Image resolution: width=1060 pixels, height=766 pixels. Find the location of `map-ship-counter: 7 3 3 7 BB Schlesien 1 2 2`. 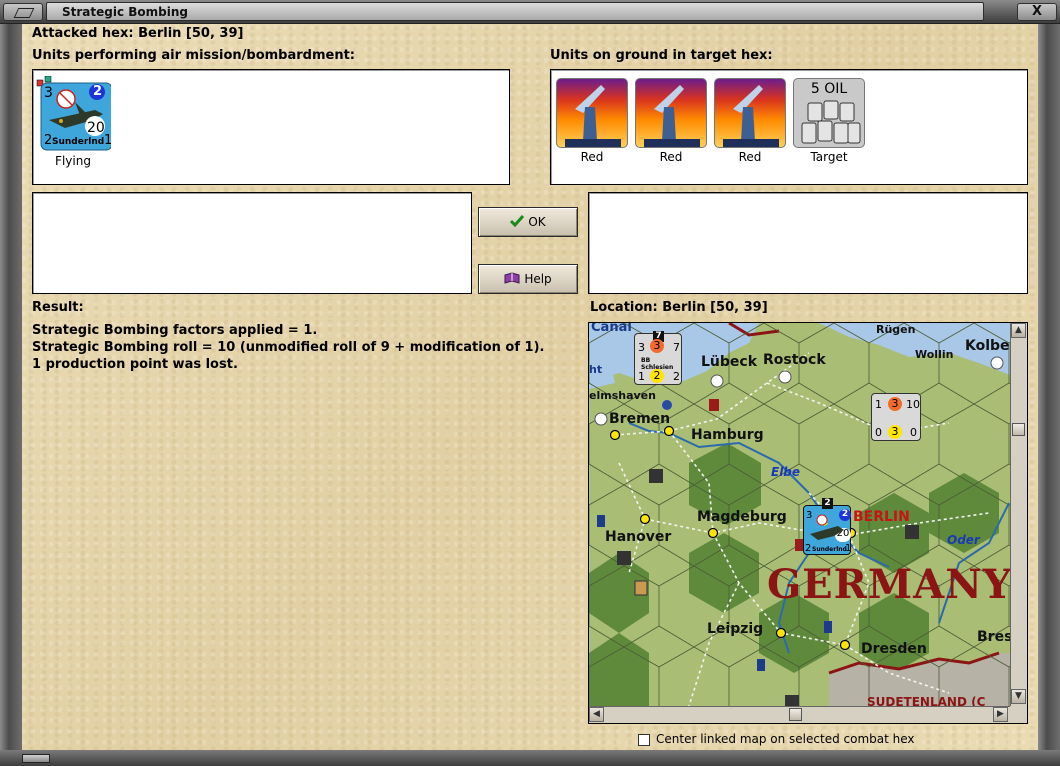

map-ship-counter: 7 3 3 7 BB Schlesien 1 2 2 is located at coordinates (658, 358).